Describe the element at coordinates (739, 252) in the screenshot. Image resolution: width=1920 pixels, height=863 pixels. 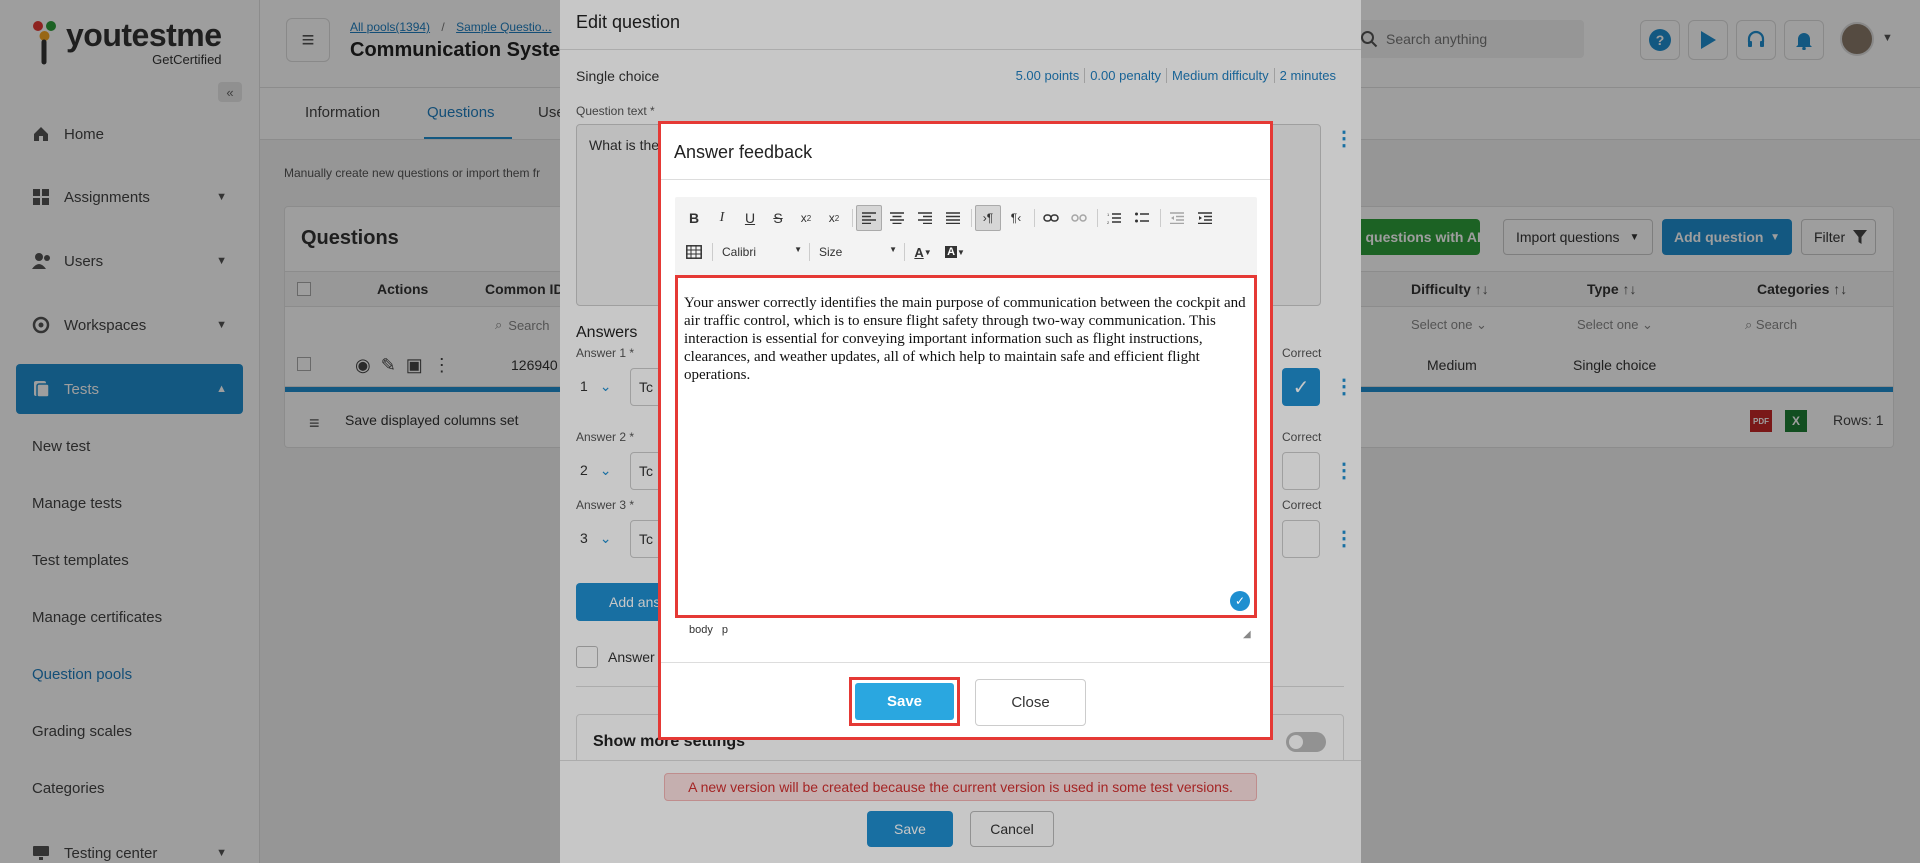
I see `font-family-value: Calibri` at that location.